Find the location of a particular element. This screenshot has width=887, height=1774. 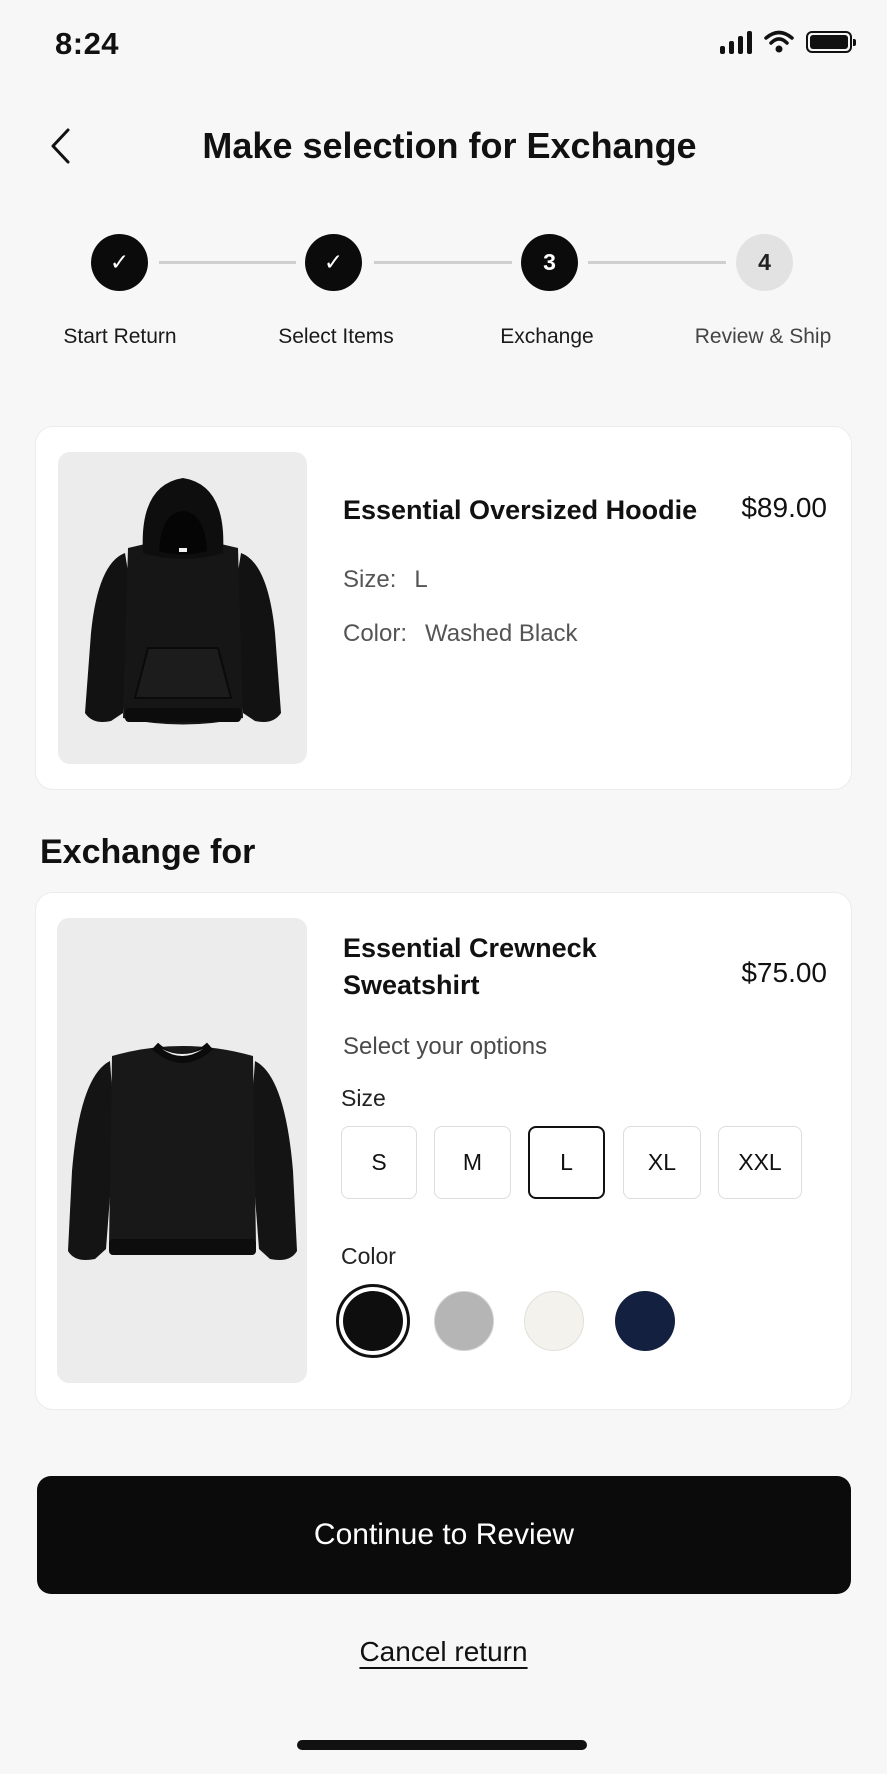

size-option-m: M is located at coordinates (472, 1162).